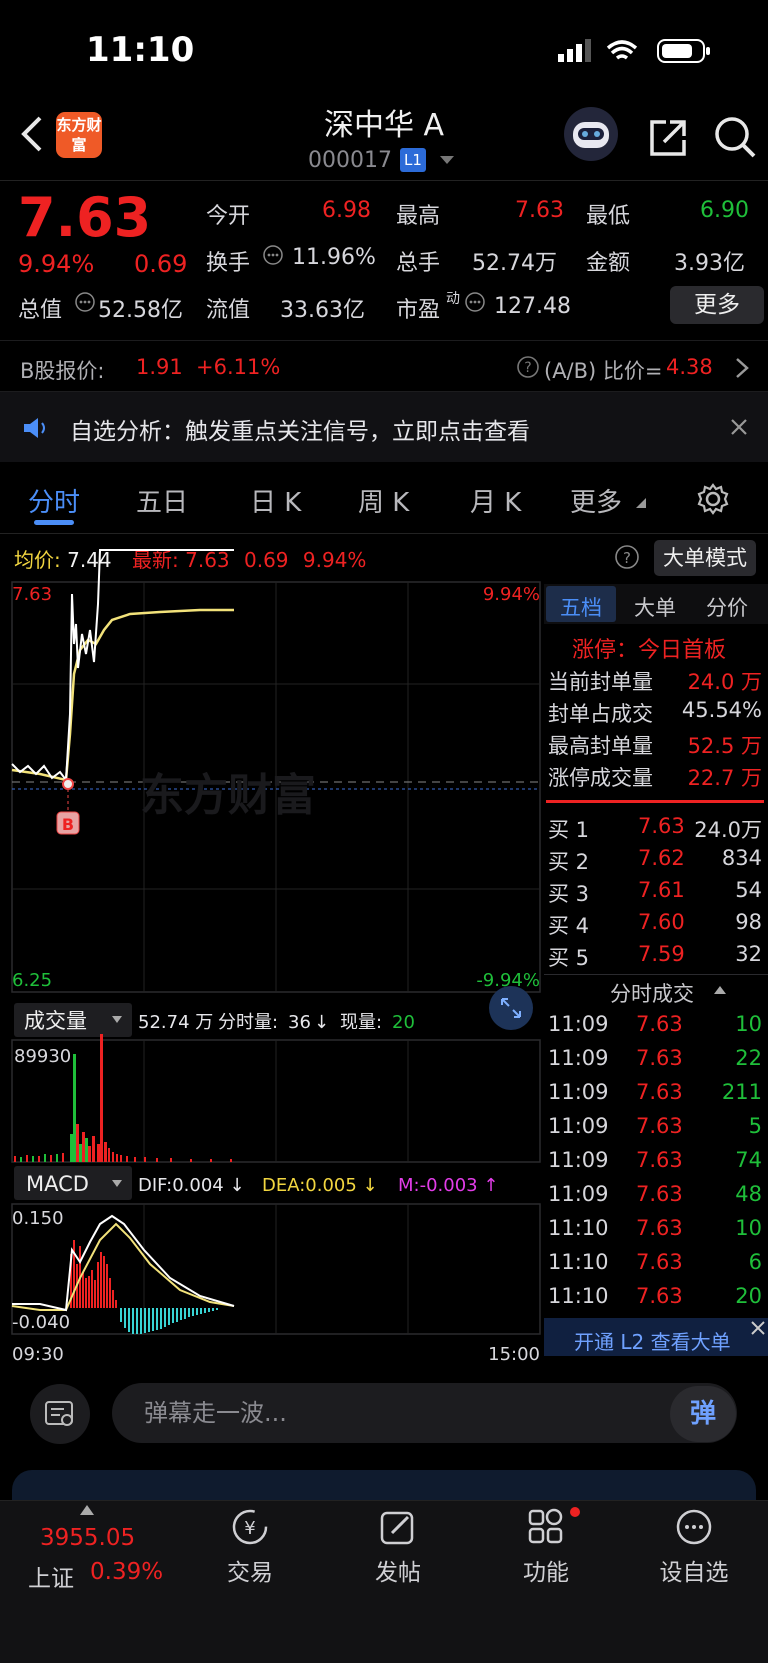 The height and width of the screenshot is (1663, 768). Describe the element at coordinates (717, 305) in the screenshot. I see `more-button: 更多` at that location.